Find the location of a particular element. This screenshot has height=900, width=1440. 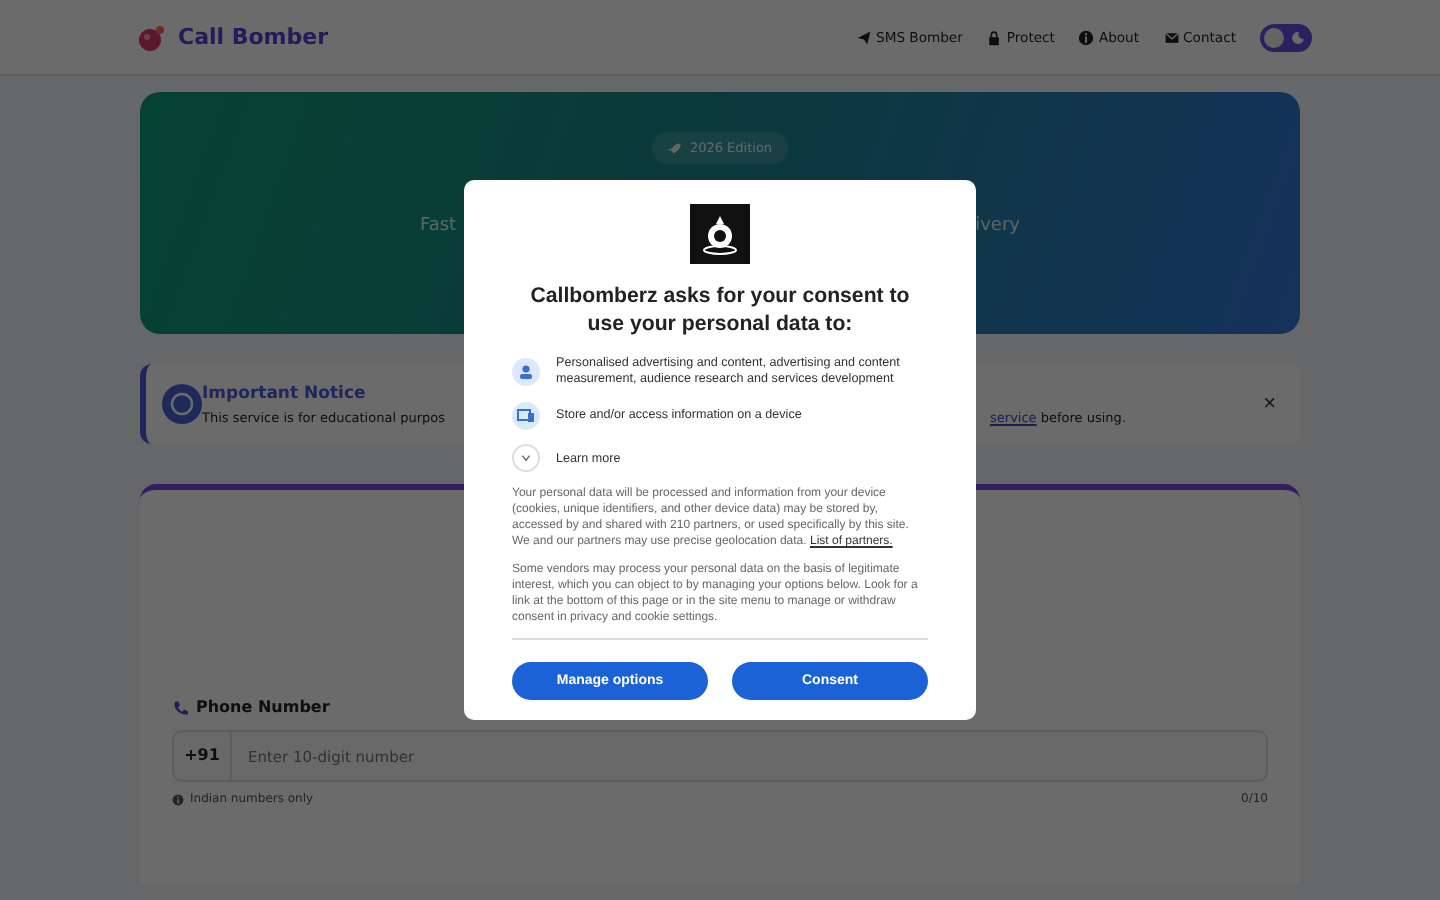

hero-subtitle: Fast is located at coordinates (438, 226).